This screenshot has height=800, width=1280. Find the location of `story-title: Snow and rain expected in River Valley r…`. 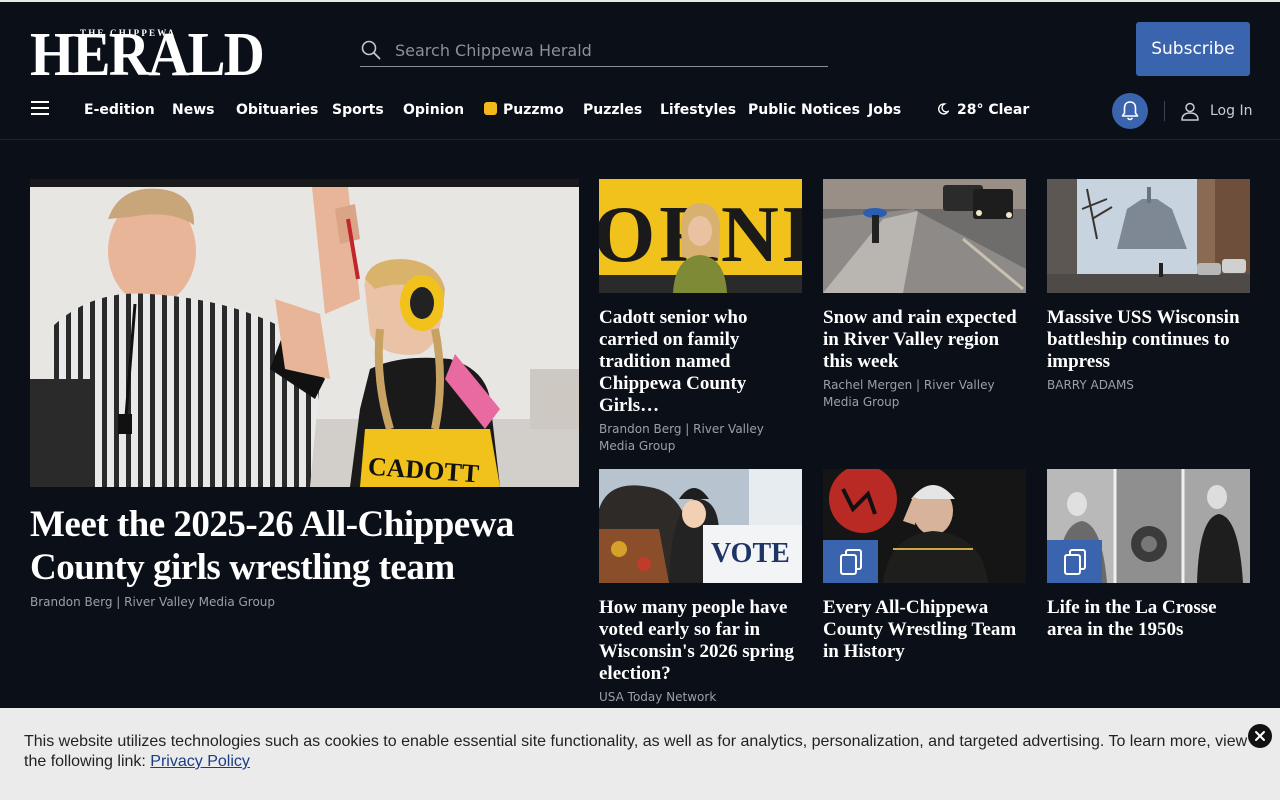

story-title: Snow and rain expected in River Valley r… is located at coordinates (924, 340).